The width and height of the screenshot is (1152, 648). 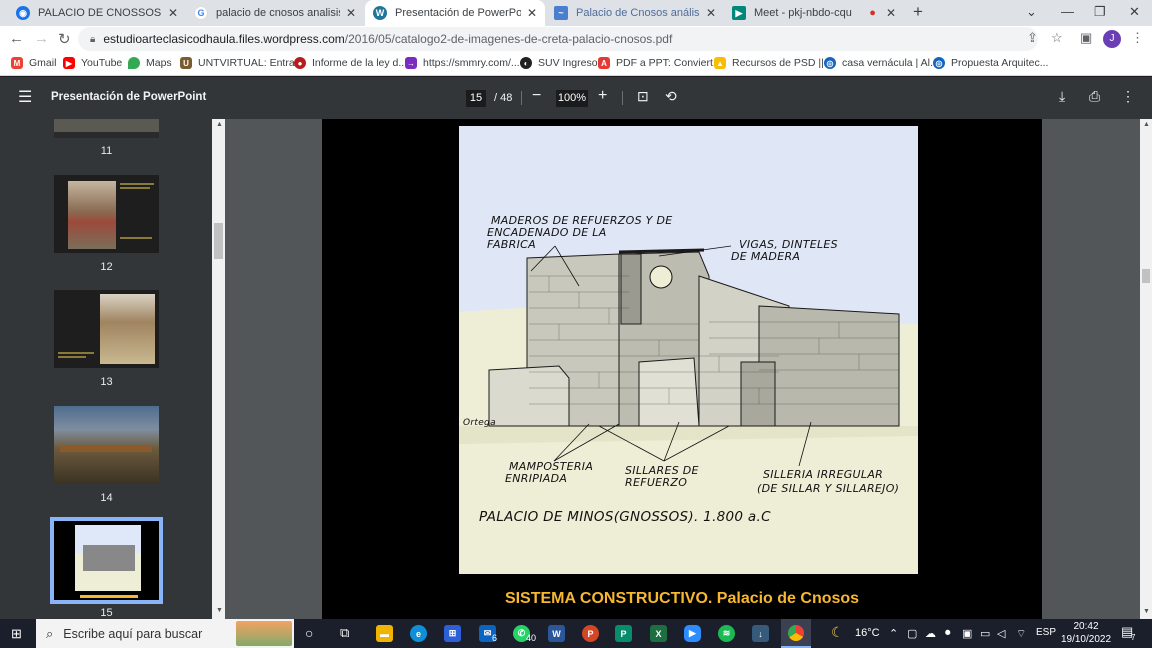 I want to click on tab-google-search: G palacio de cnosos analisis - Búsq ✕, so click(x=275, y=13).